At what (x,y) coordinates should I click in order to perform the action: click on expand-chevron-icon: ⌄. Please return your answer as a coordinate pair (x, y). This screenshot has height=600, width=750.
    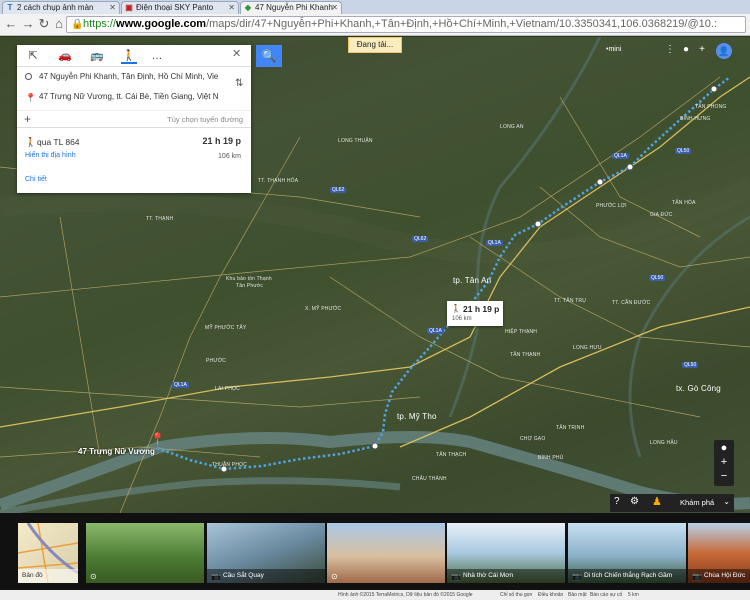
    Looking at the image, I should click on (726, 501).